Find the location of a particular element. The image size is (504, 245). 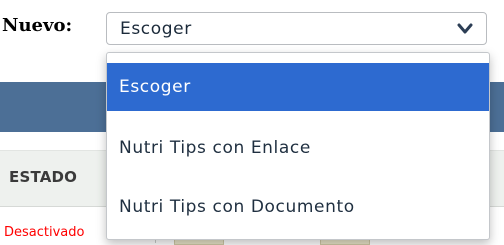

option-escoger: Escoger is located at coordinates (298, 87).